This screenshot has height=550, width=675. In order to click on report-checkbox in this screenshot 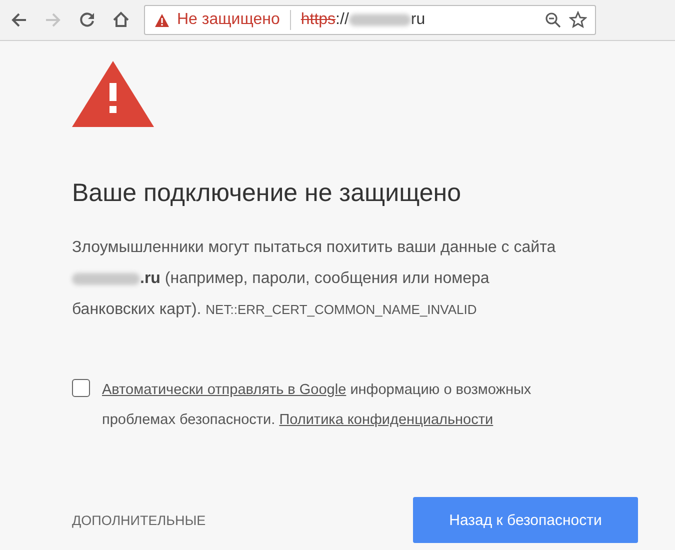, I will do `click(81, 388)`.